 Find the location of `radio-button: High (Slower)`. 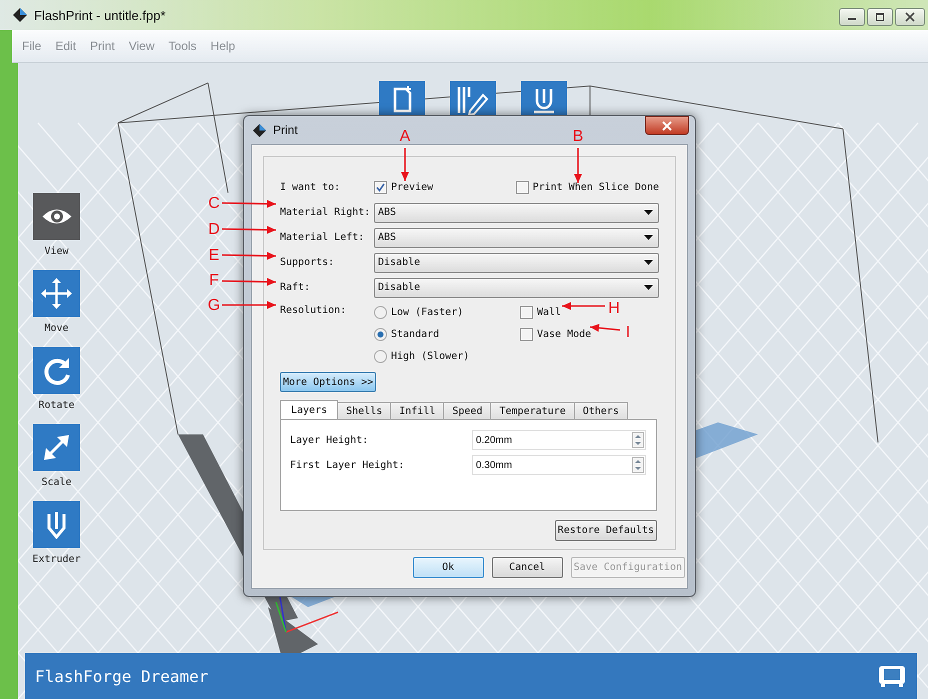

radio-button: High (Slower) is located at coordinates (447, 356).